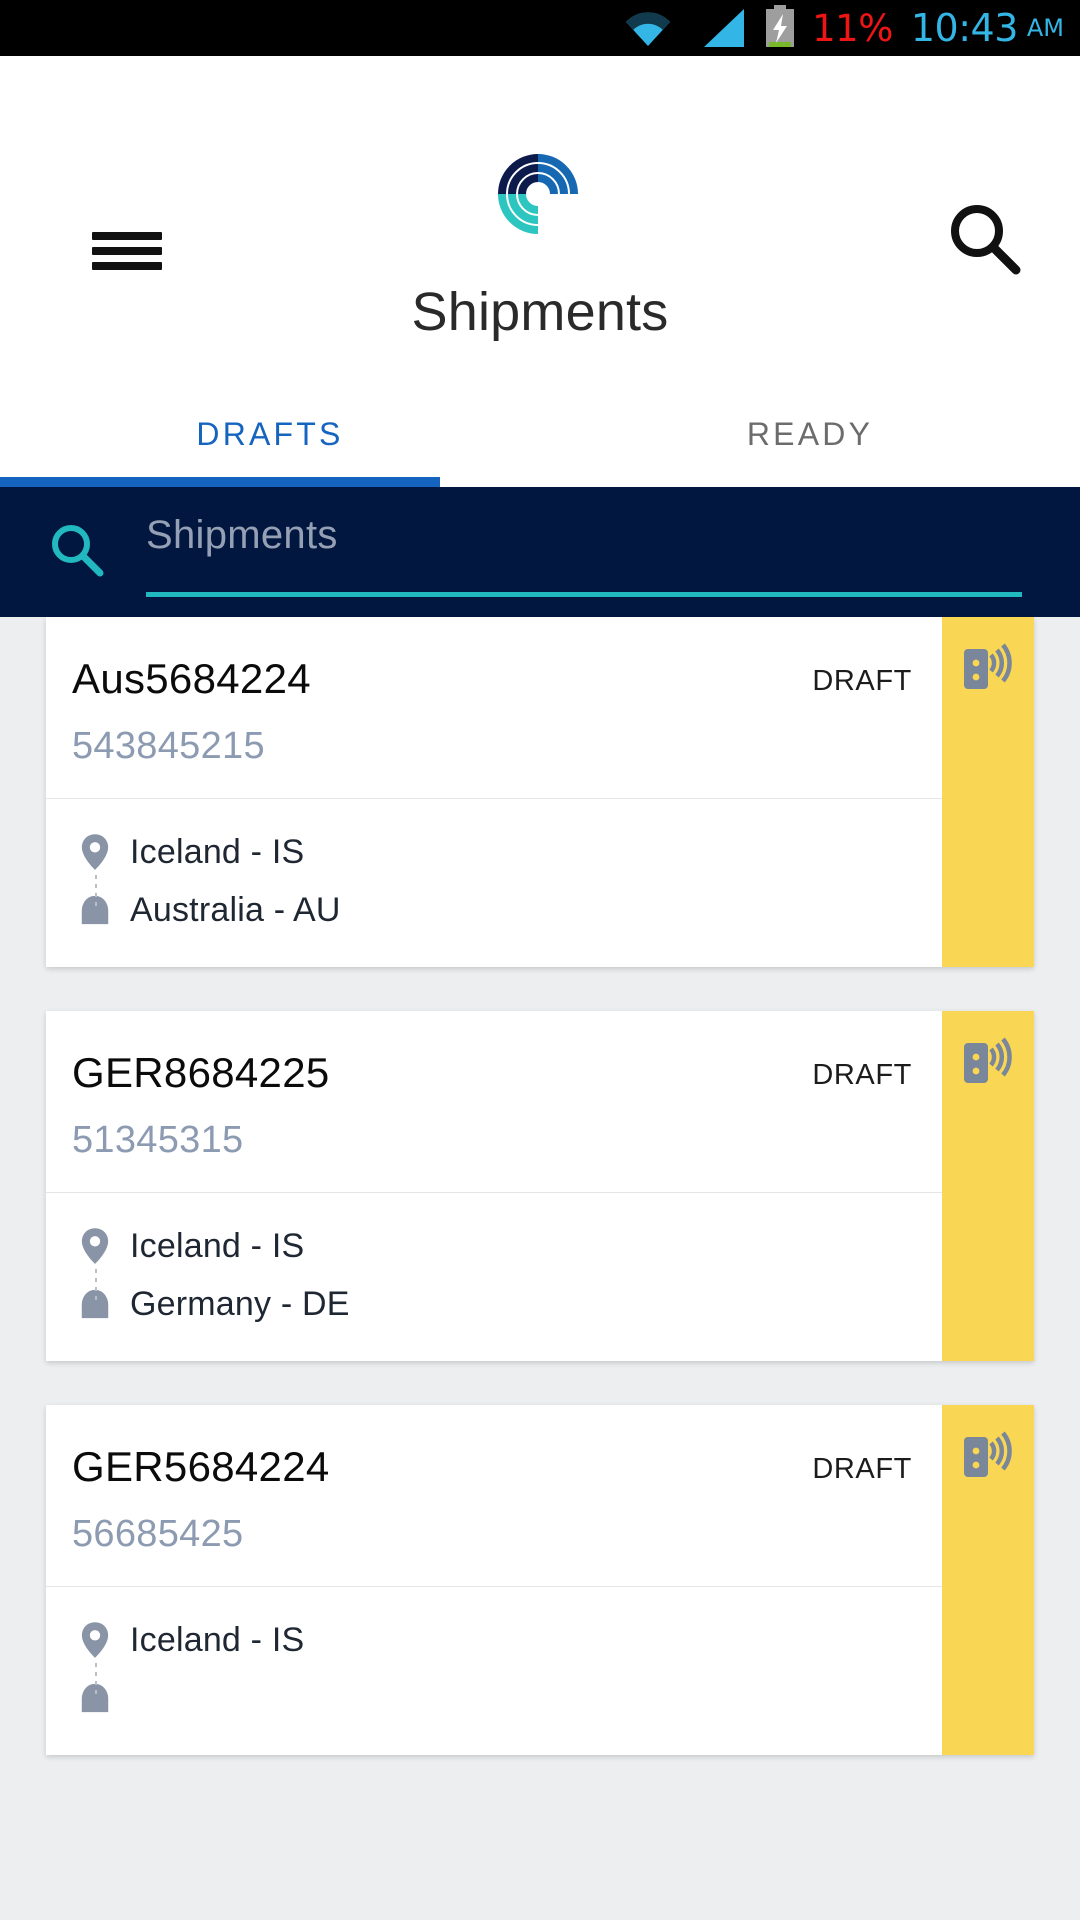  I want to click on tab-active-indicator, so click(220, 482).